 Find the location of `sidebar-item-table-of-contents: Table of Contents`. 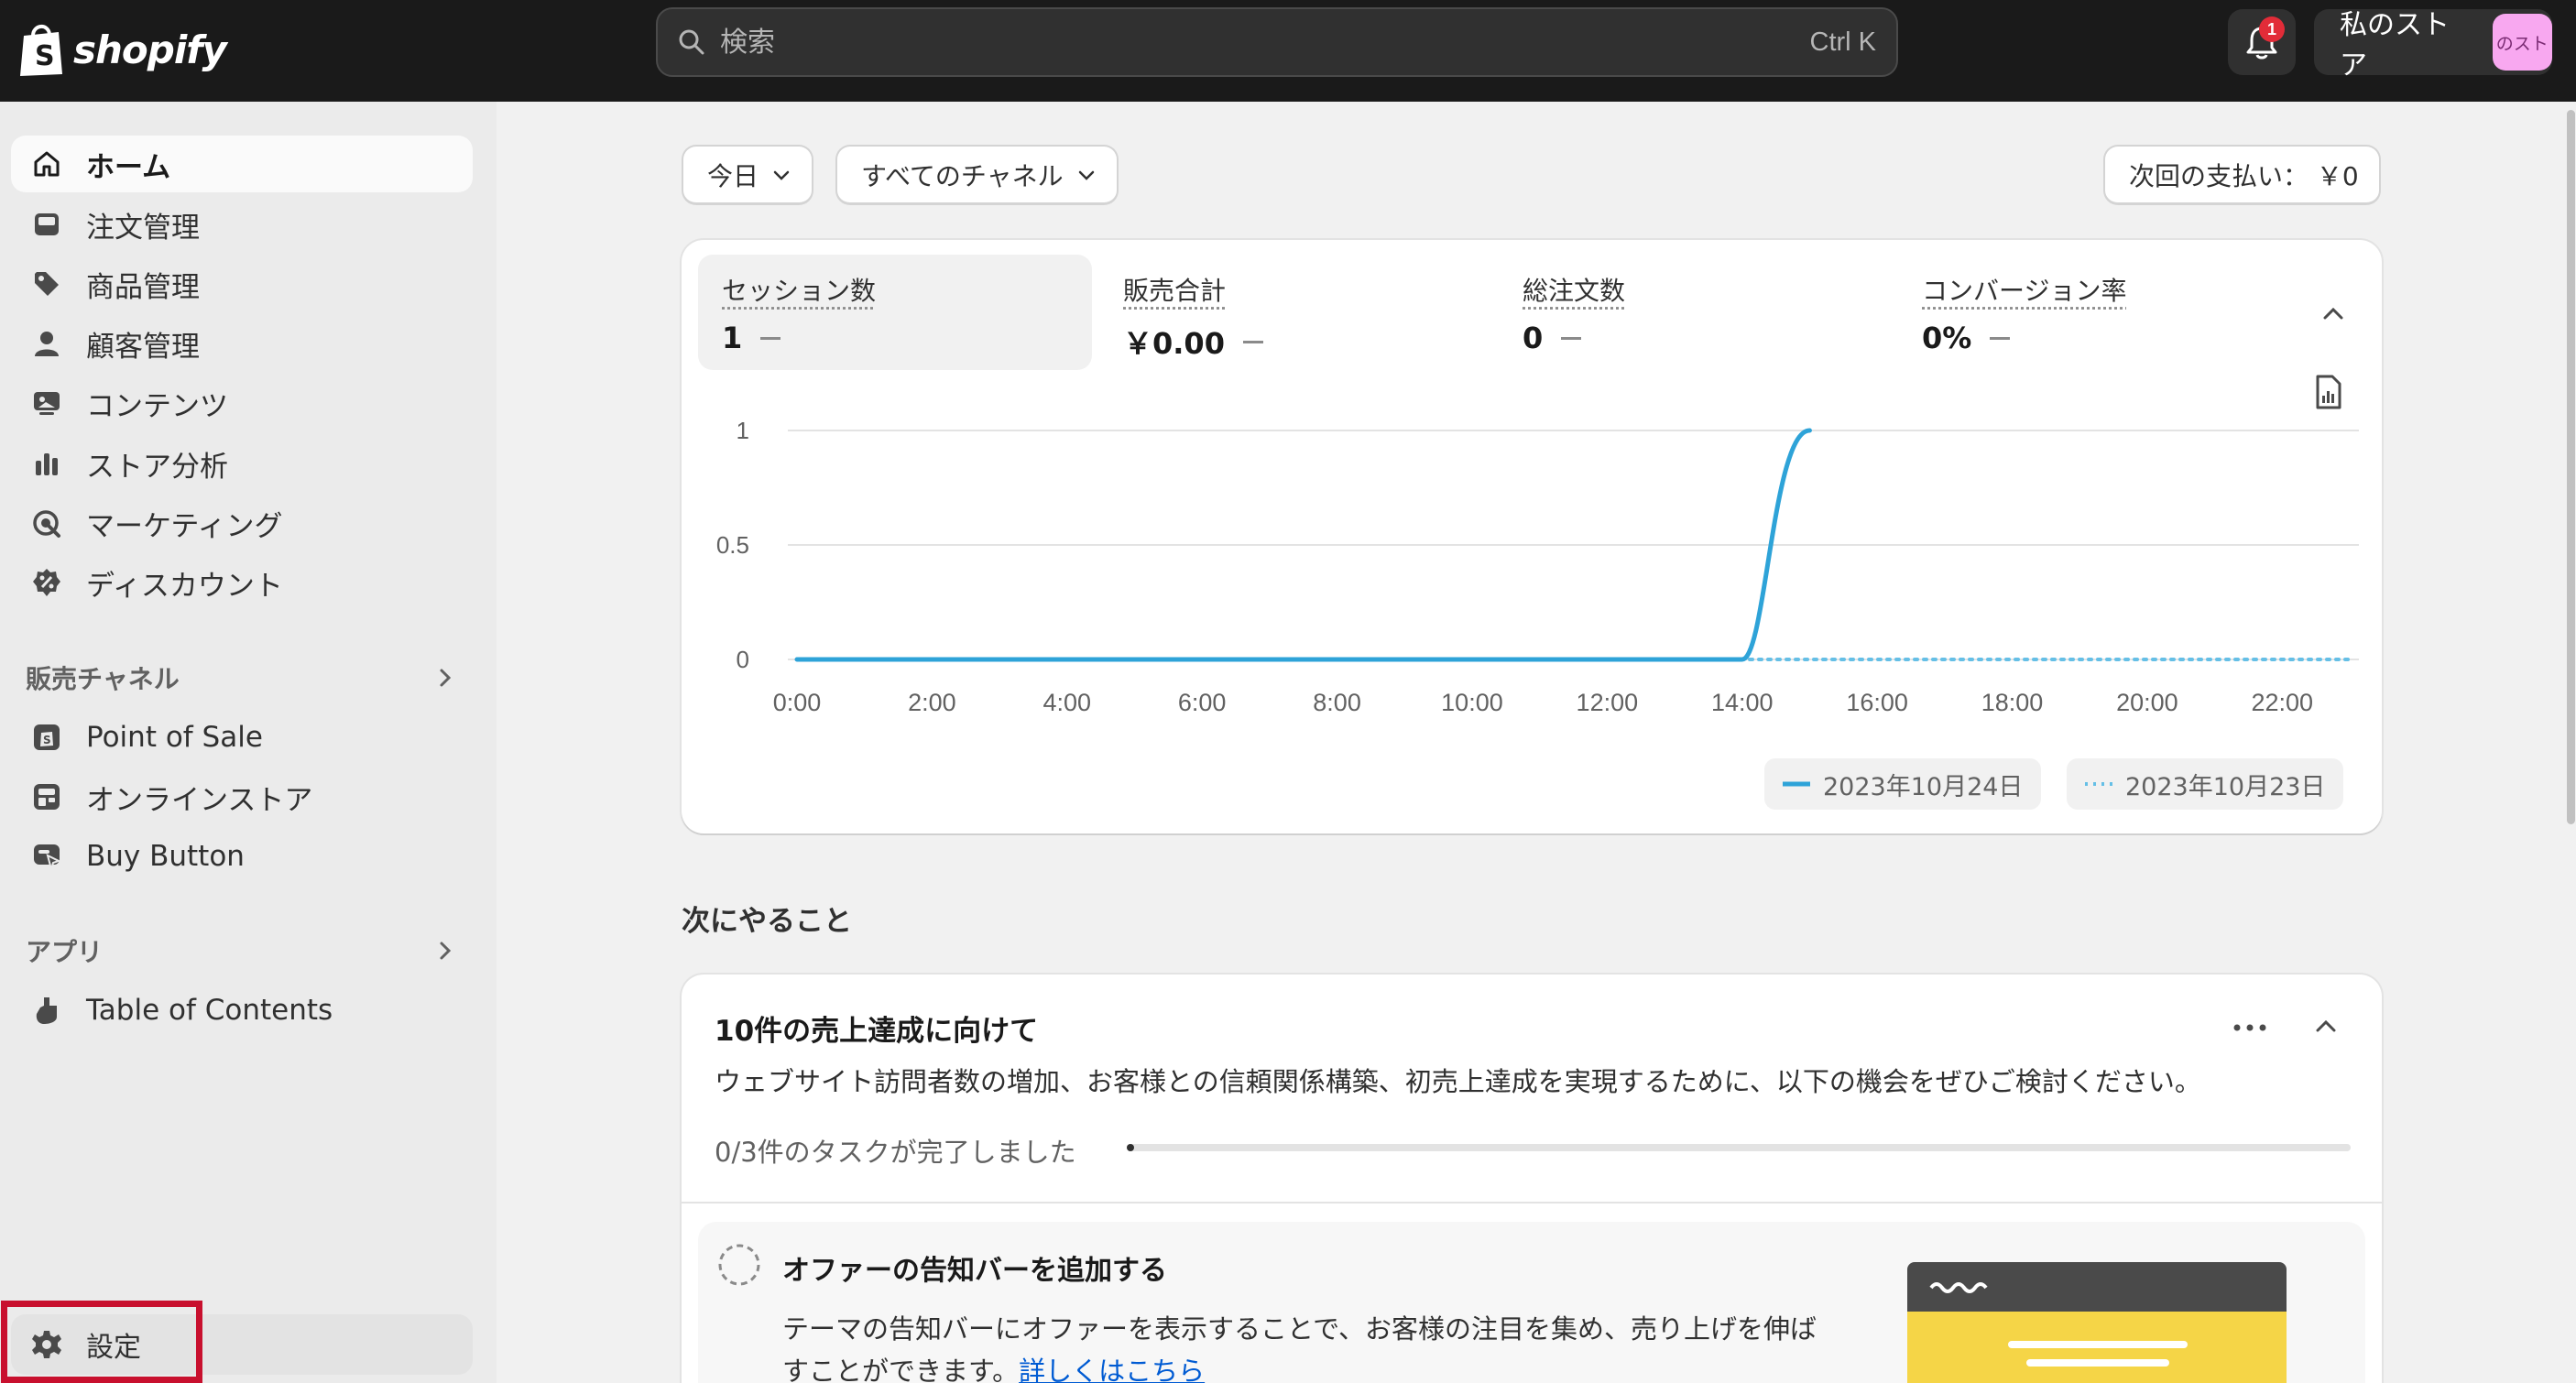

sidebar-item-table-of-contents: Table of Contents is located at coordinates (242, 1010).